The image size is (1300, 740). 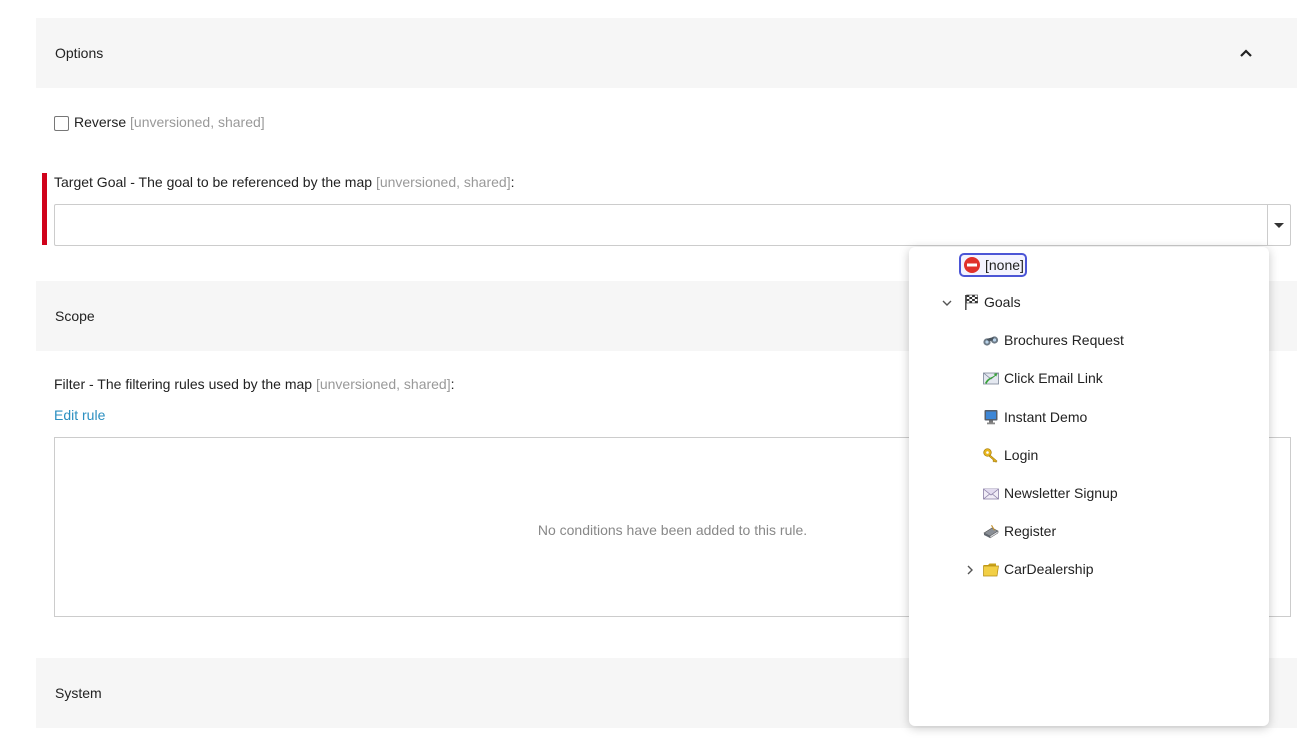 What do you see at coordinates (1030, 531) in the screenshot?
I see `goal-label: Register` at bounding box center [1030, 531].